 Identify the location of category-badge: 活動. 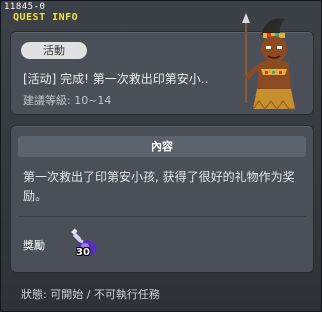
(54, 50).